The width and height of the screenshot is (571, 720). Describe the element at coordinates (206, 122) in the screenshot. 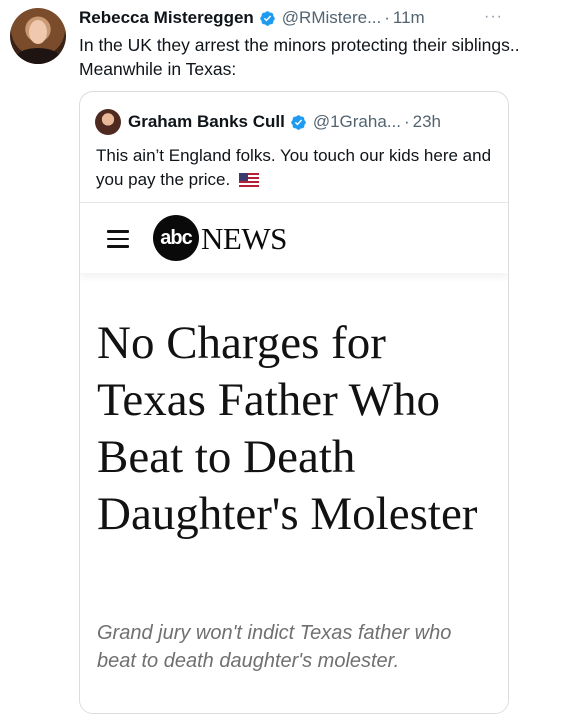

I see `quote-author-name: Graham Banks Cull` at that location.